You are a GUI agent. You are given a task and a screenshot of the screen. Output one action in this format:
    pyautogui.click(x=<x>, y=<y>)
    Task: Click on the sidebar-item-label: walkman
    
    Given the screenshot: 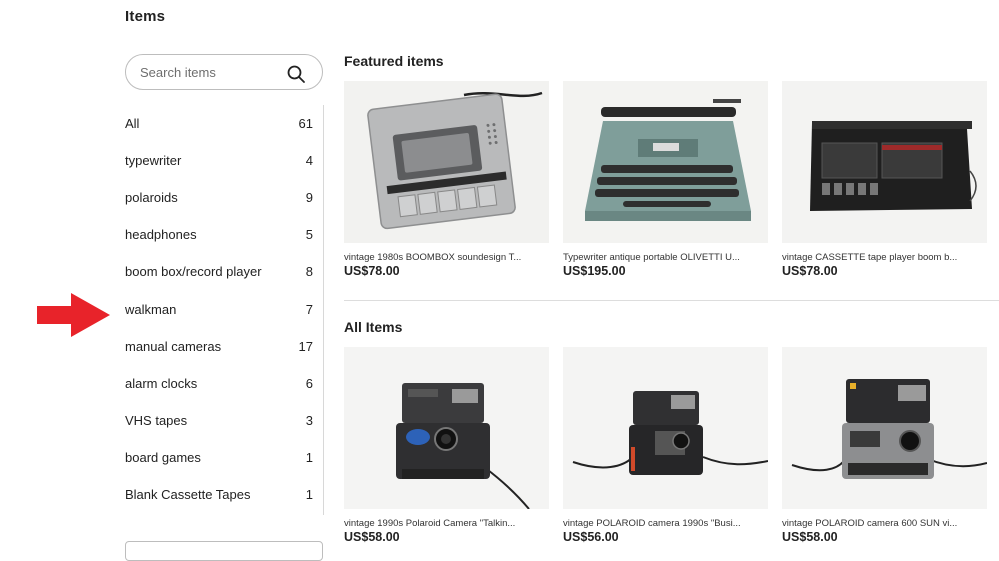 What is the action you would take?
    pyautogui.click(x=151, y=309)
    